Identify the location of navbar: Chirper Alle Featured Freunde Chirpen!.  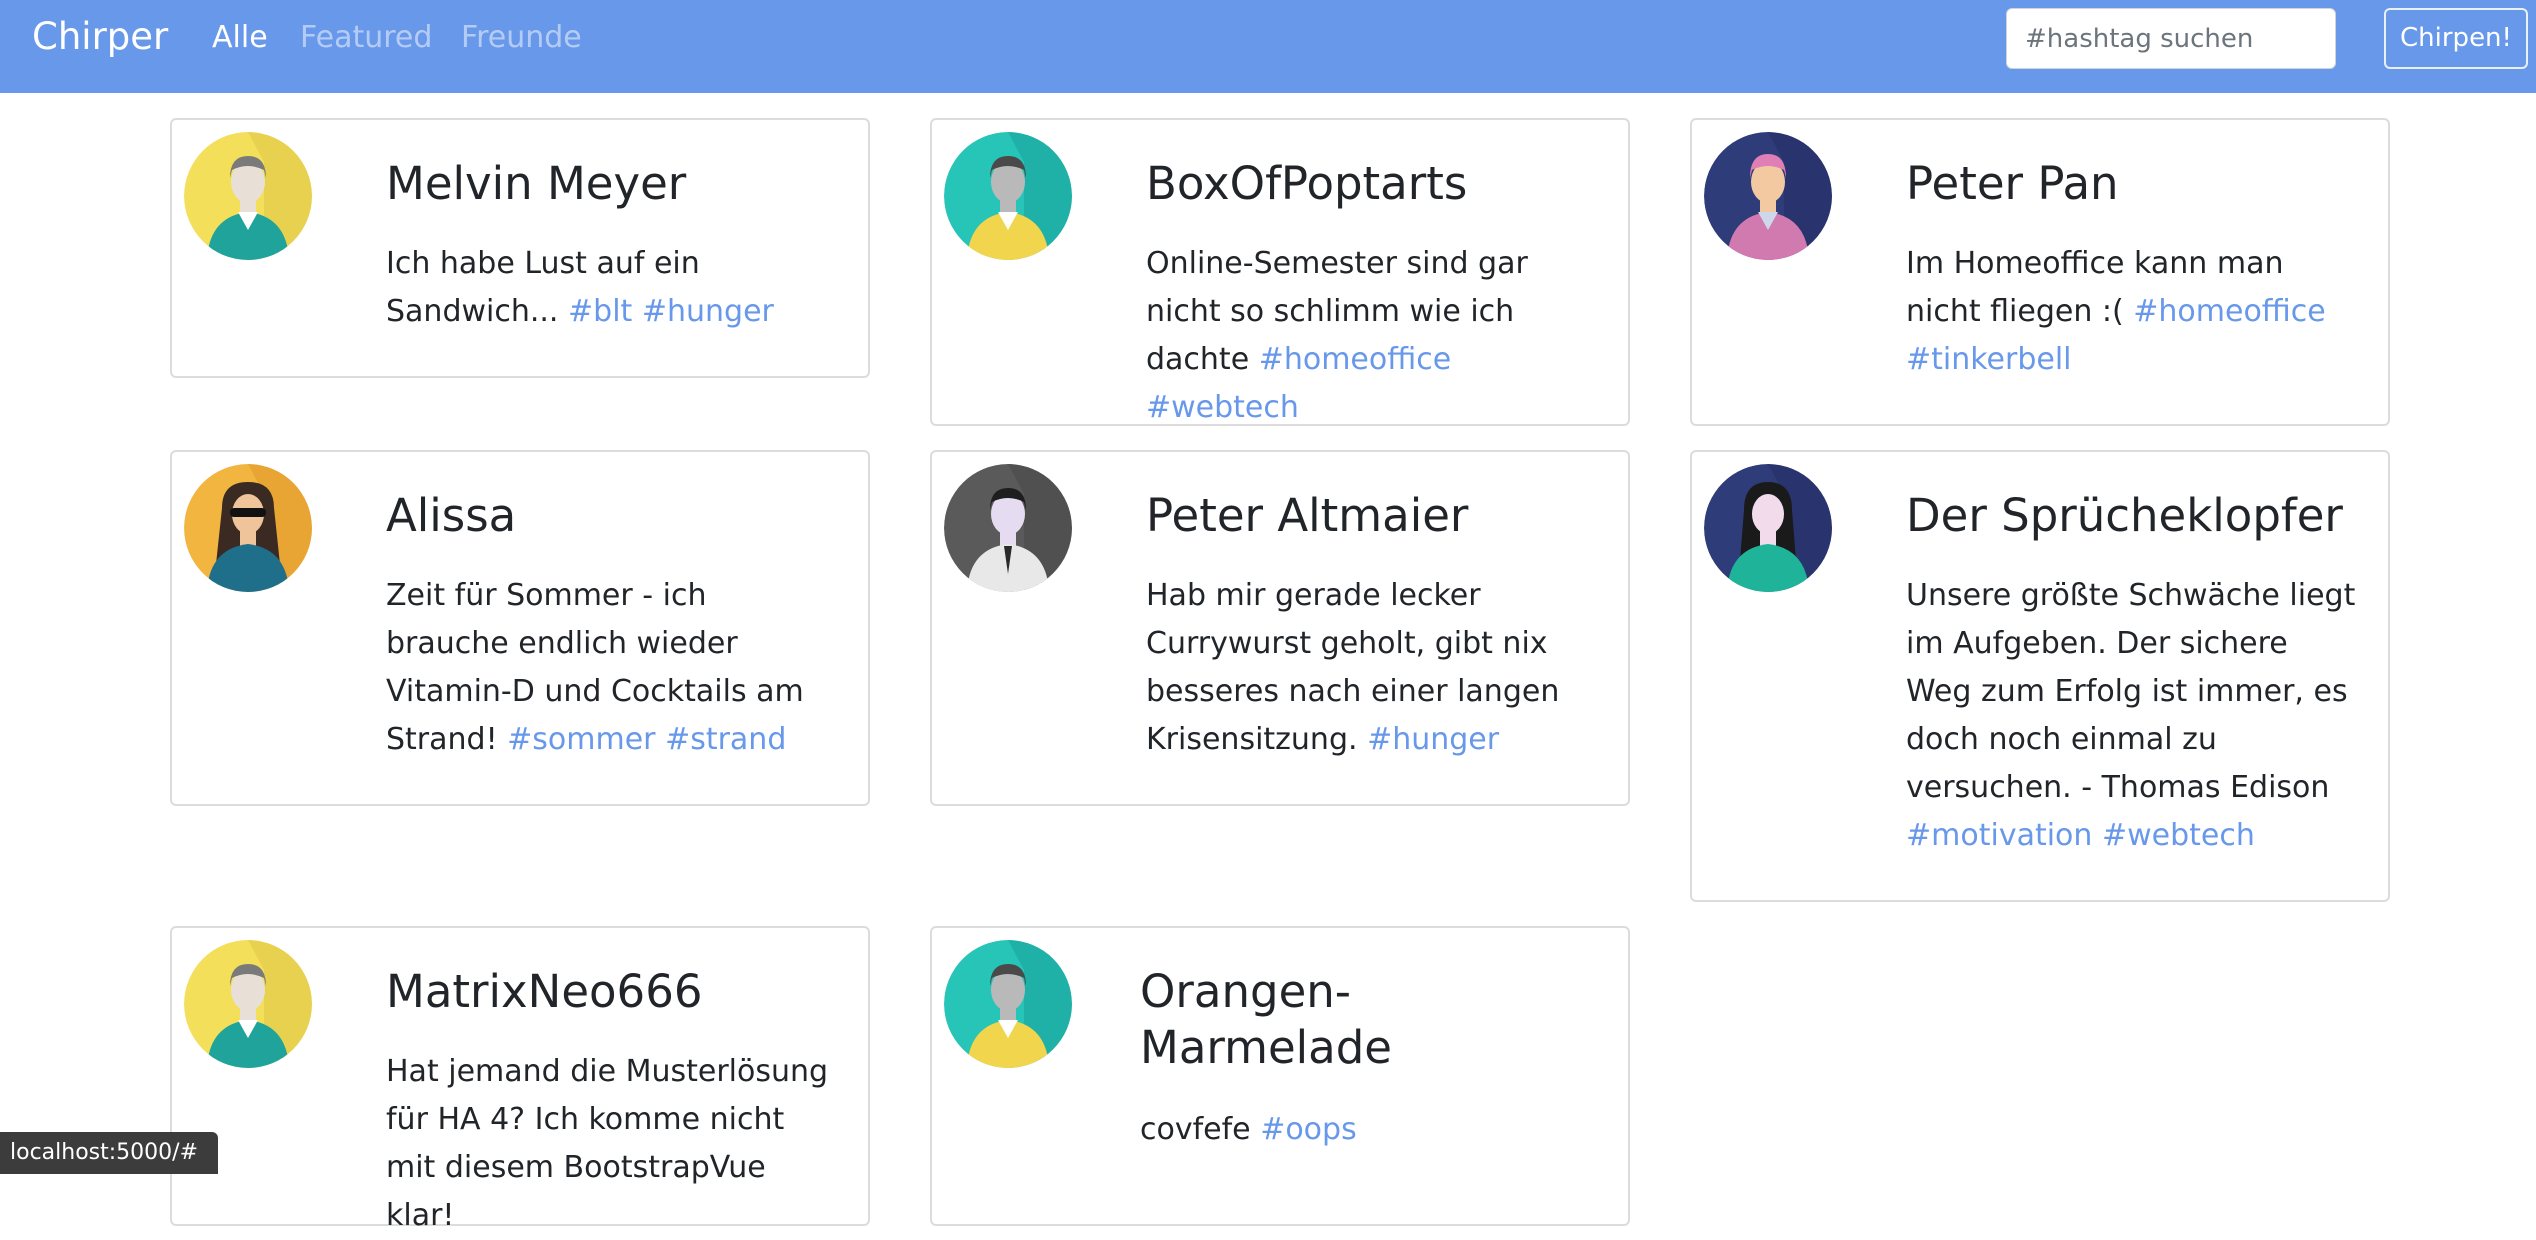
(1268, 46).